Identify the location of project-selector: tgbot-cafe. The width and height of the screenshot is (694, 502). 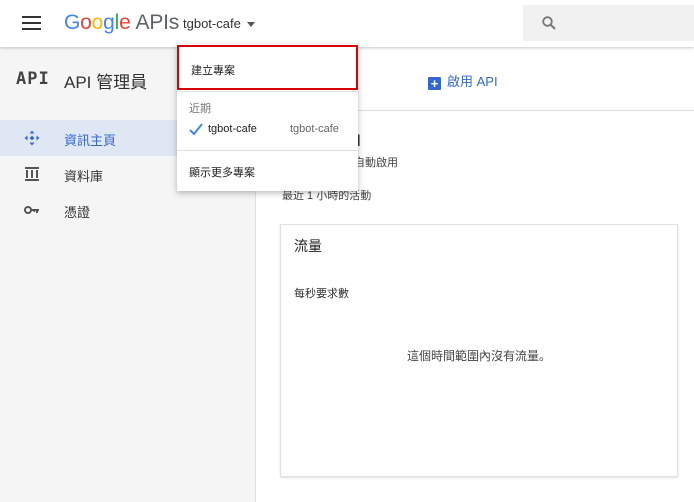
(219, 23).